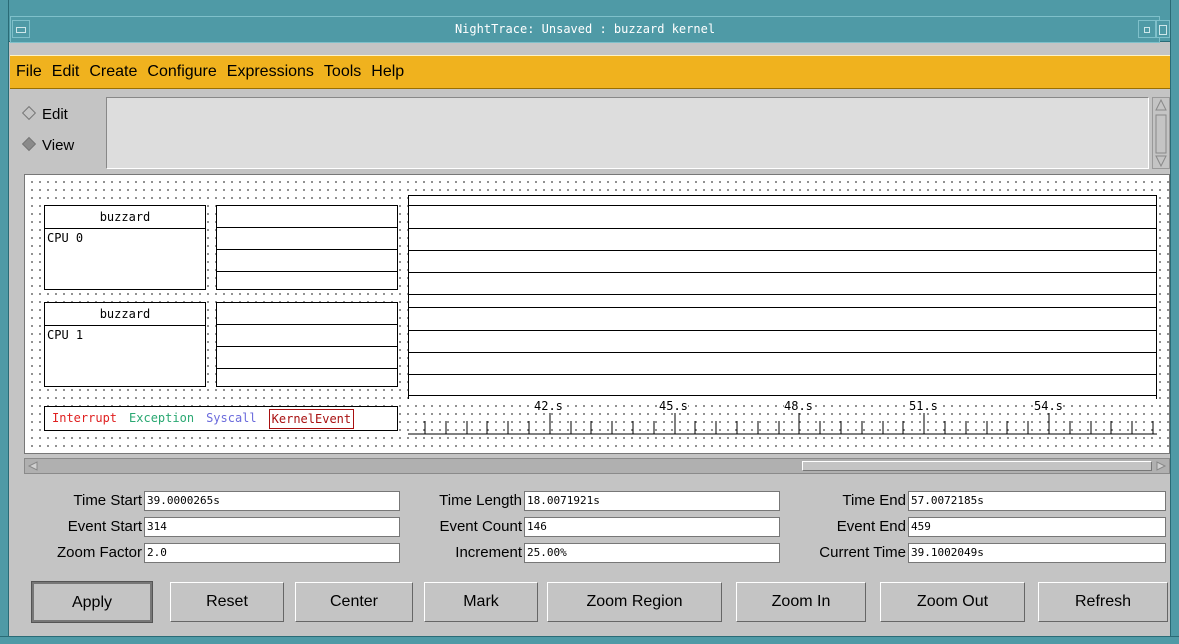 The height and width of the screenshot is (644, 1179). I want to click on values-box-cpu0, so click(307, 247).